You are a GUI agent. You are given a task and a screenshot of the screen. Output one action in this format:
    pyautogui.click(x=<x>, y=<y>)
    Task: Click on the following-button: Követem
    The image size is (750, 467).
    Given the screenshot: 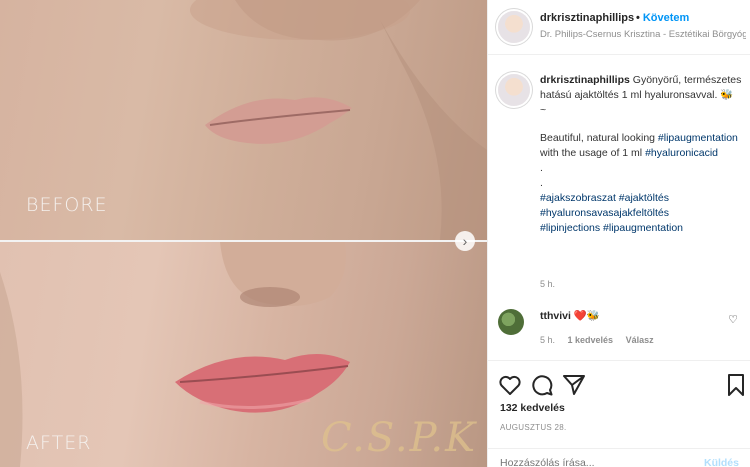 What is the action you would take?
    pyautogui.click(x=666, y=18)
    